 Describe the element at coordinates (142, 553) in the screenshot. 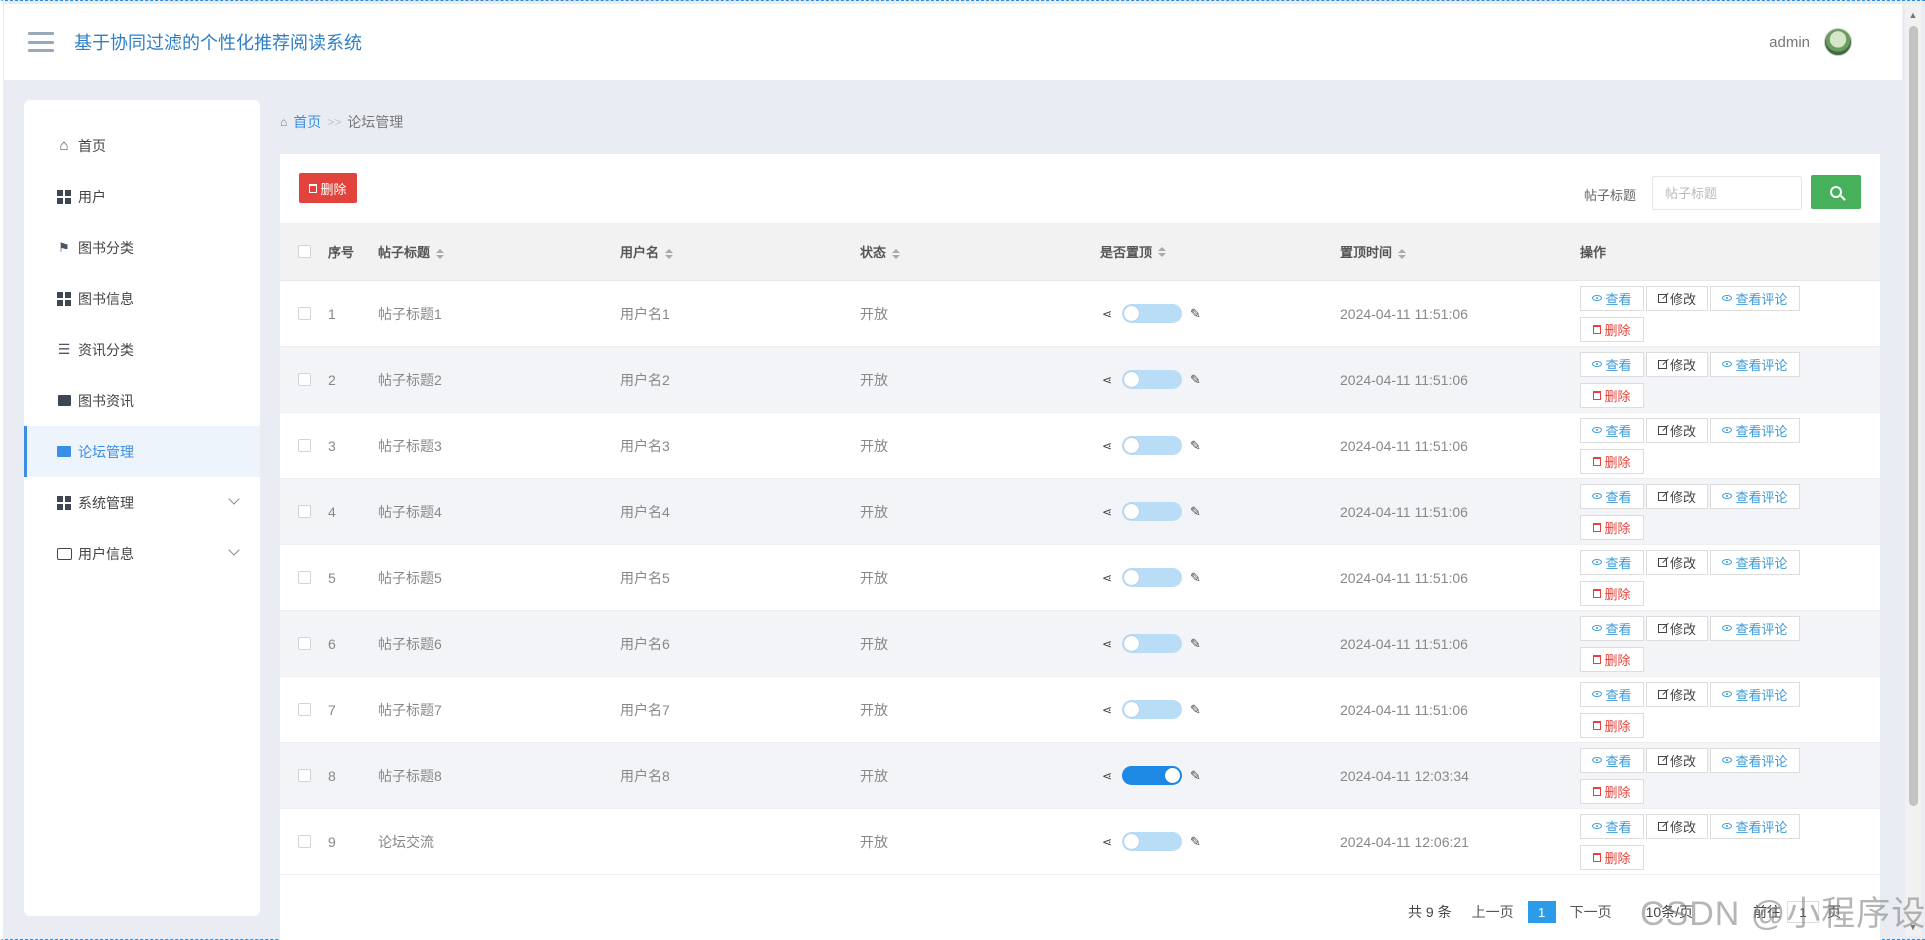

I see `sidebar-item-8: 用户信息` at that location.